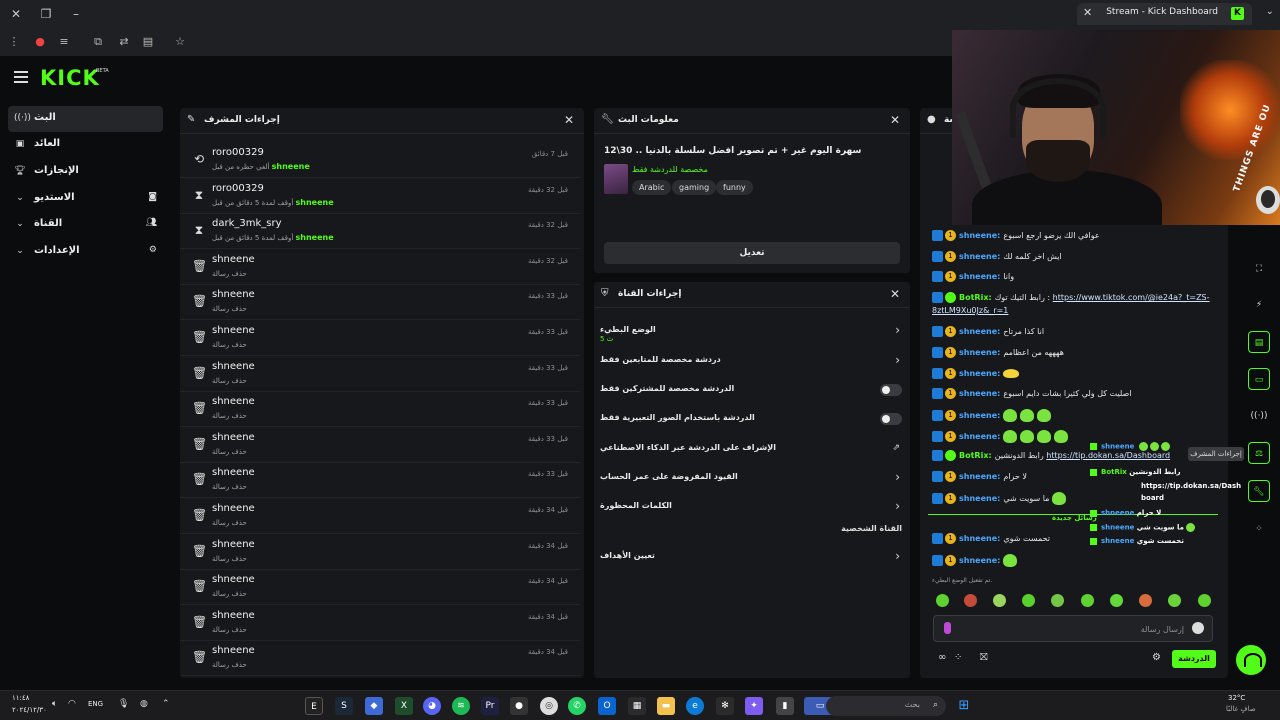  I want to click on channel-action-row: القيود المفروضة على عمر الحساب ›, so click(752, 477).